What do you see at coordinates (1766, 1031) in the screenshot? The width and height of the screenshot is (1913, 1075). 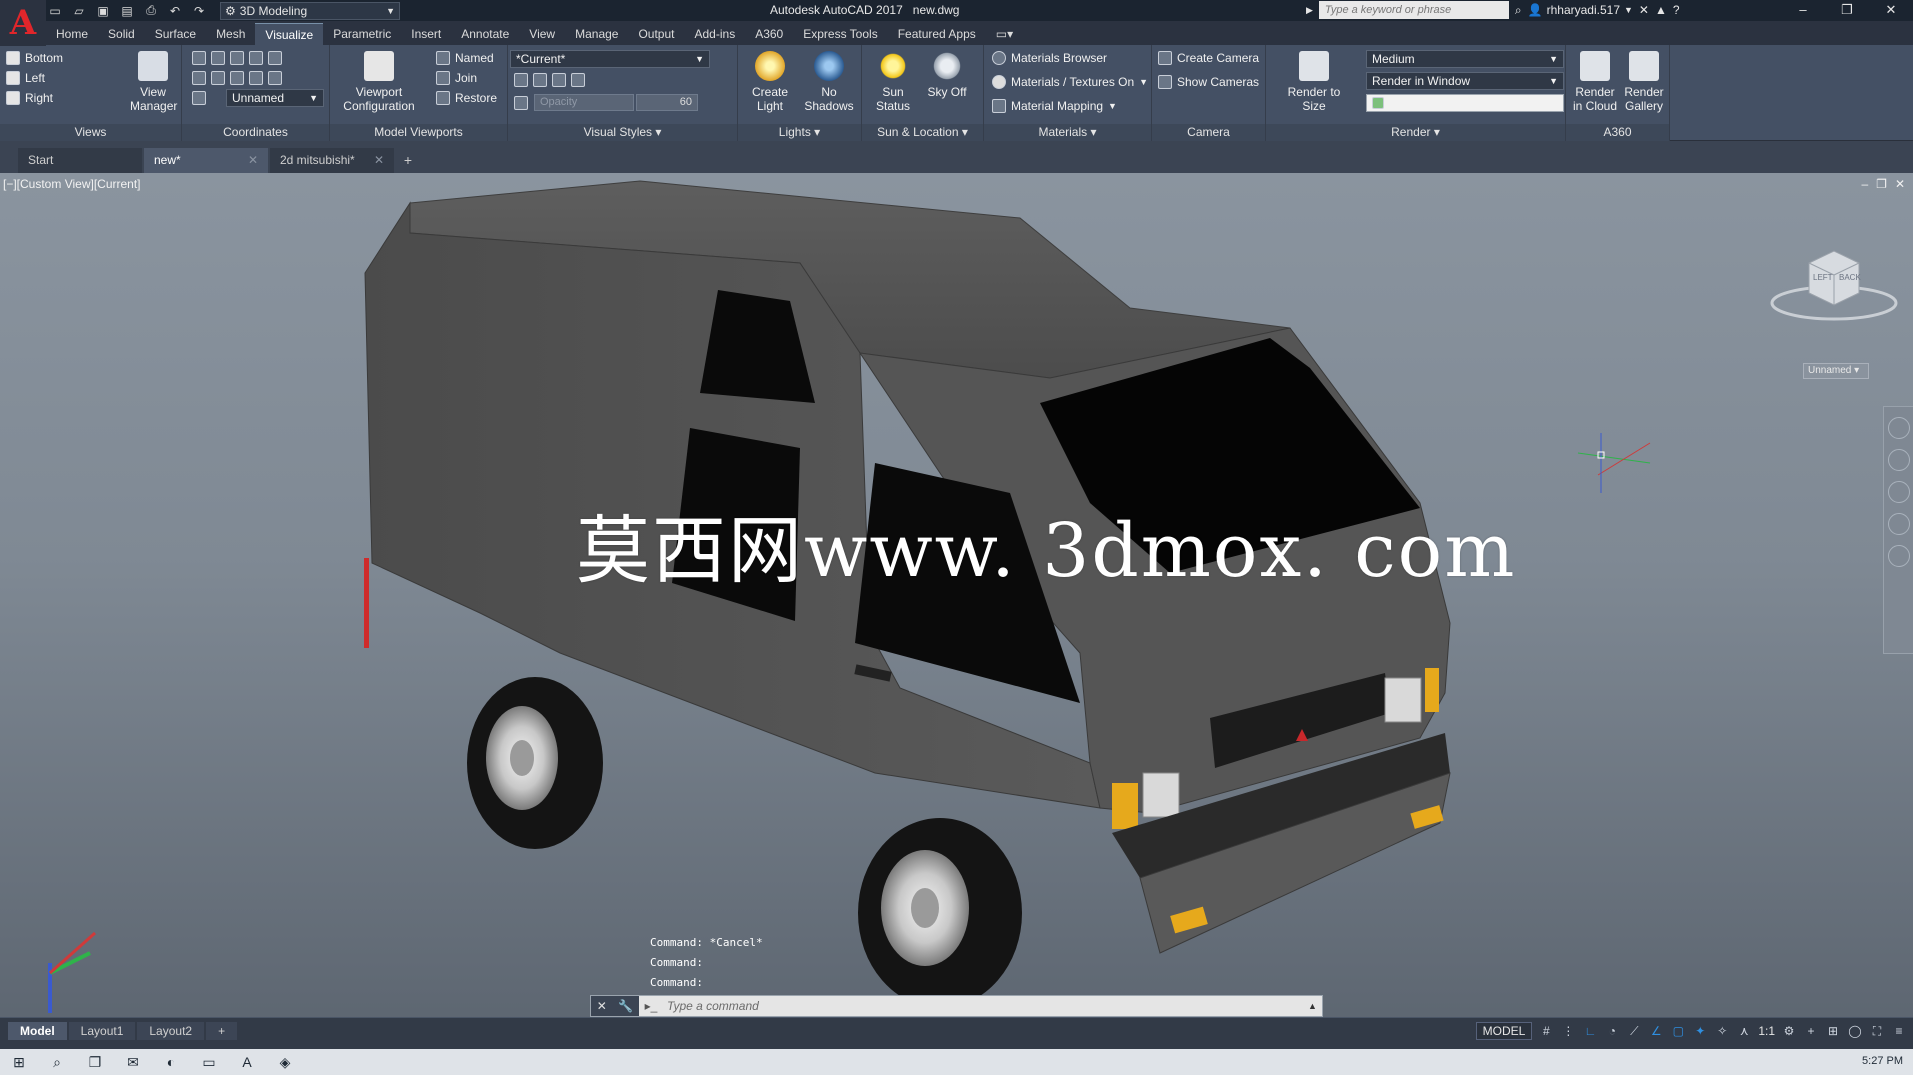 I see `annotation-scale-value: 1:1` at bounding box center [1766, 1031].